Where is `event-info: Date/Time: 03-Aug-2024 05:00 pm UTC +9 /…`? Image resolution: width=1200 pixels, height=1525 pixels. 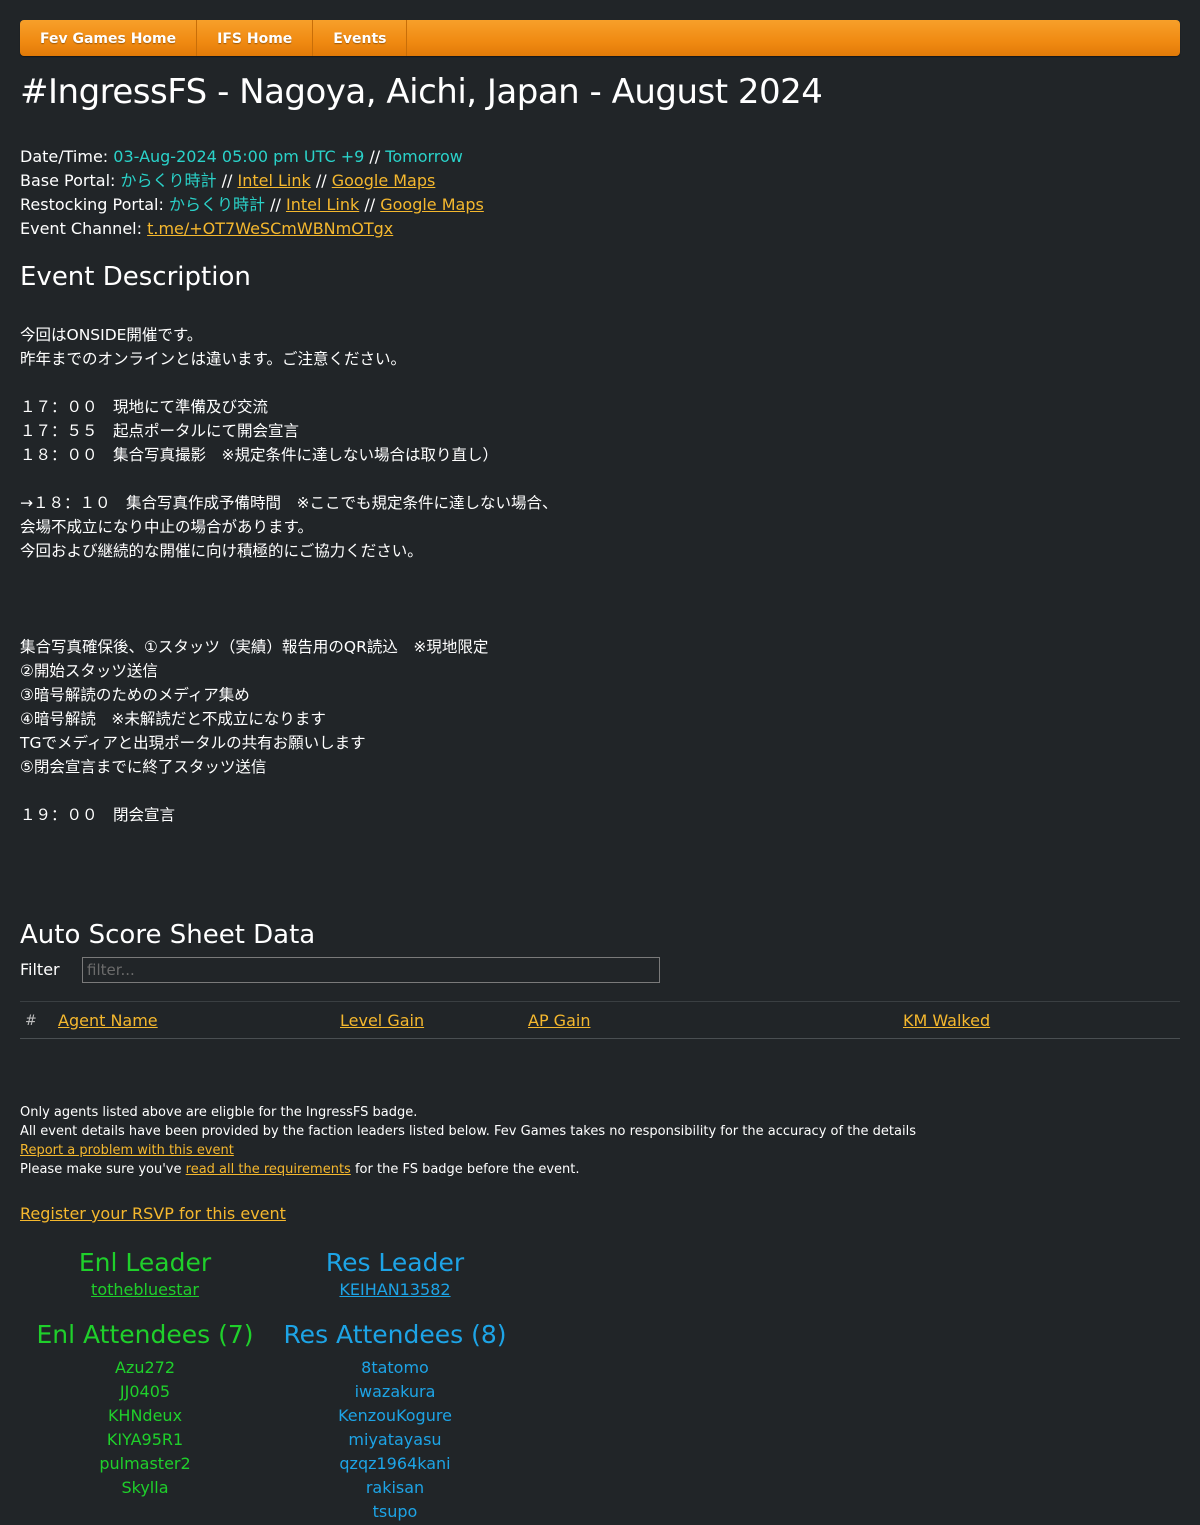
event-info: Date/Time: 03-Aug-2024 05:00 pm UTC +9 /… is located at coordinates (252, 193).